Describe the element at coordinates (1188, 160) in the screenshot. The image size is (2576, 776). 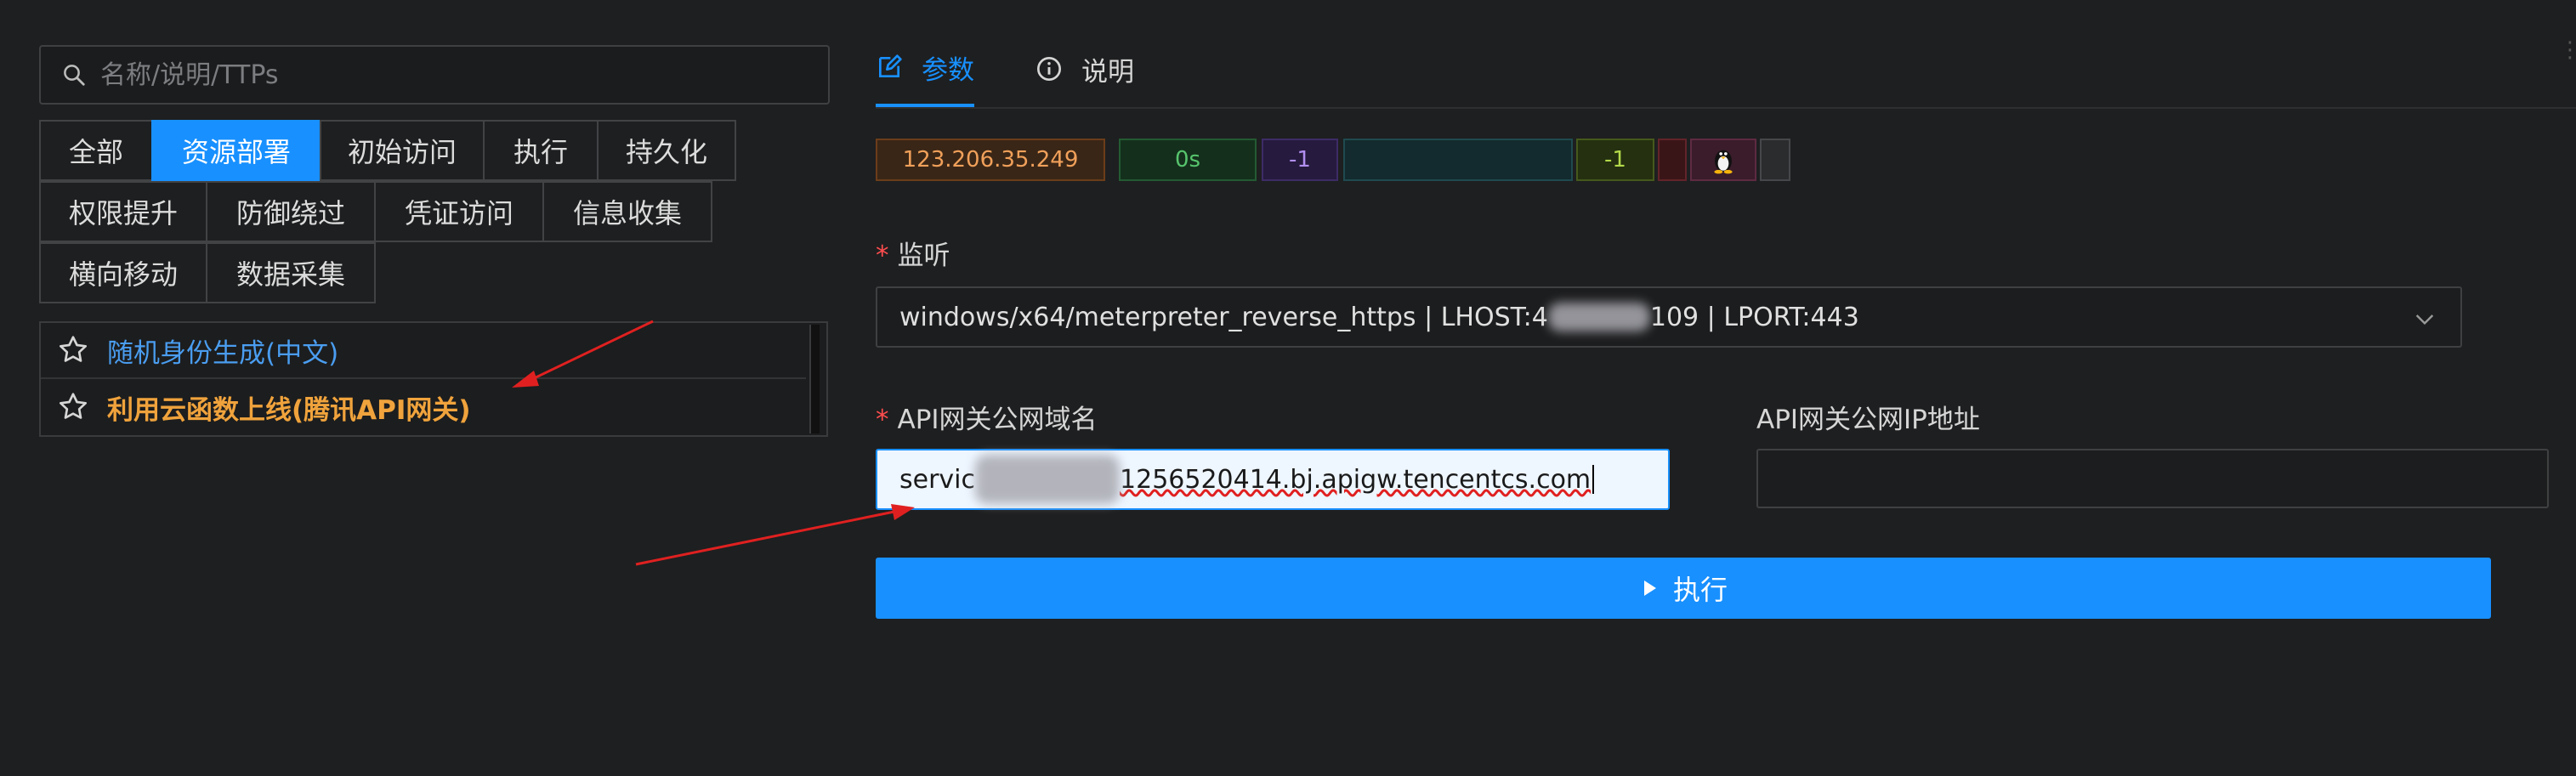
I see `elapsed-time-badge: 0s` at that location.